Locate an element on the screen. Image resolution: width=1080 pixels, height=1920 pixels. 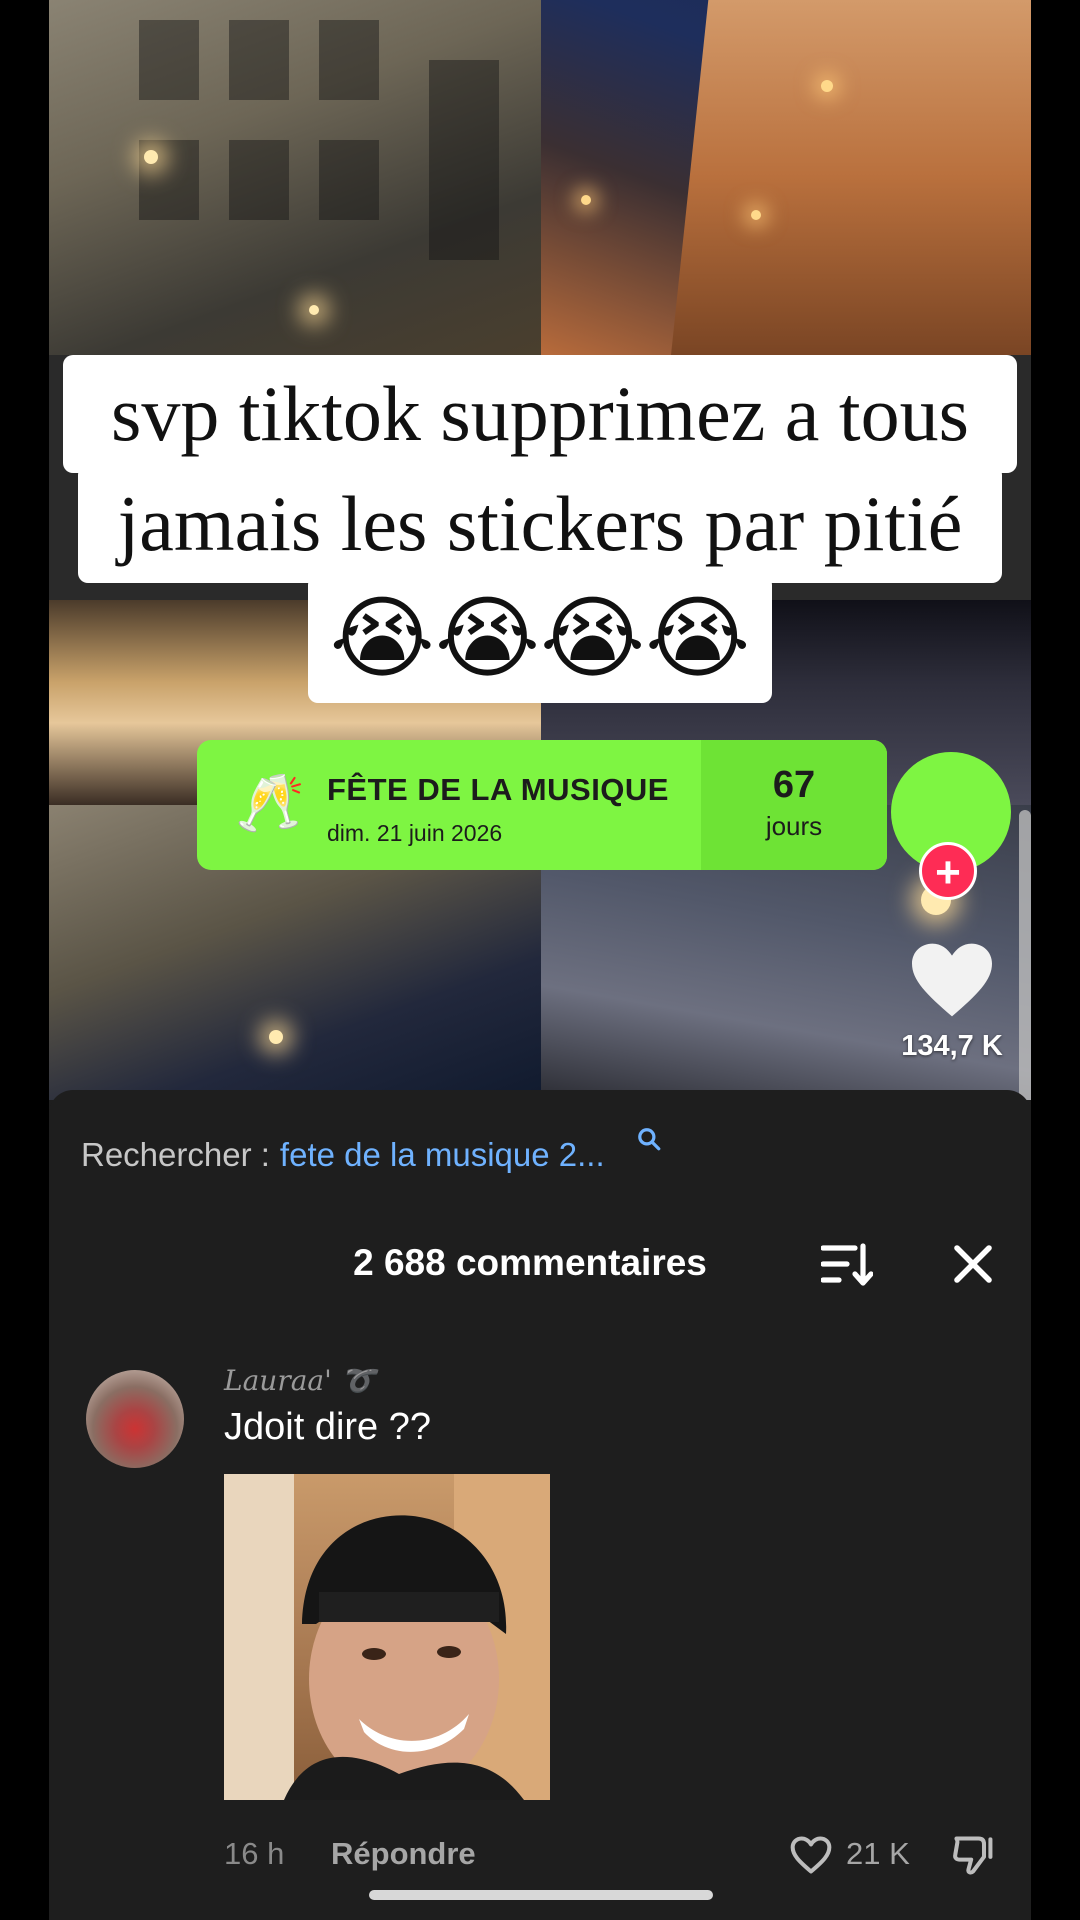
comment-time: 16 h is located at coordinates (254, 1853).